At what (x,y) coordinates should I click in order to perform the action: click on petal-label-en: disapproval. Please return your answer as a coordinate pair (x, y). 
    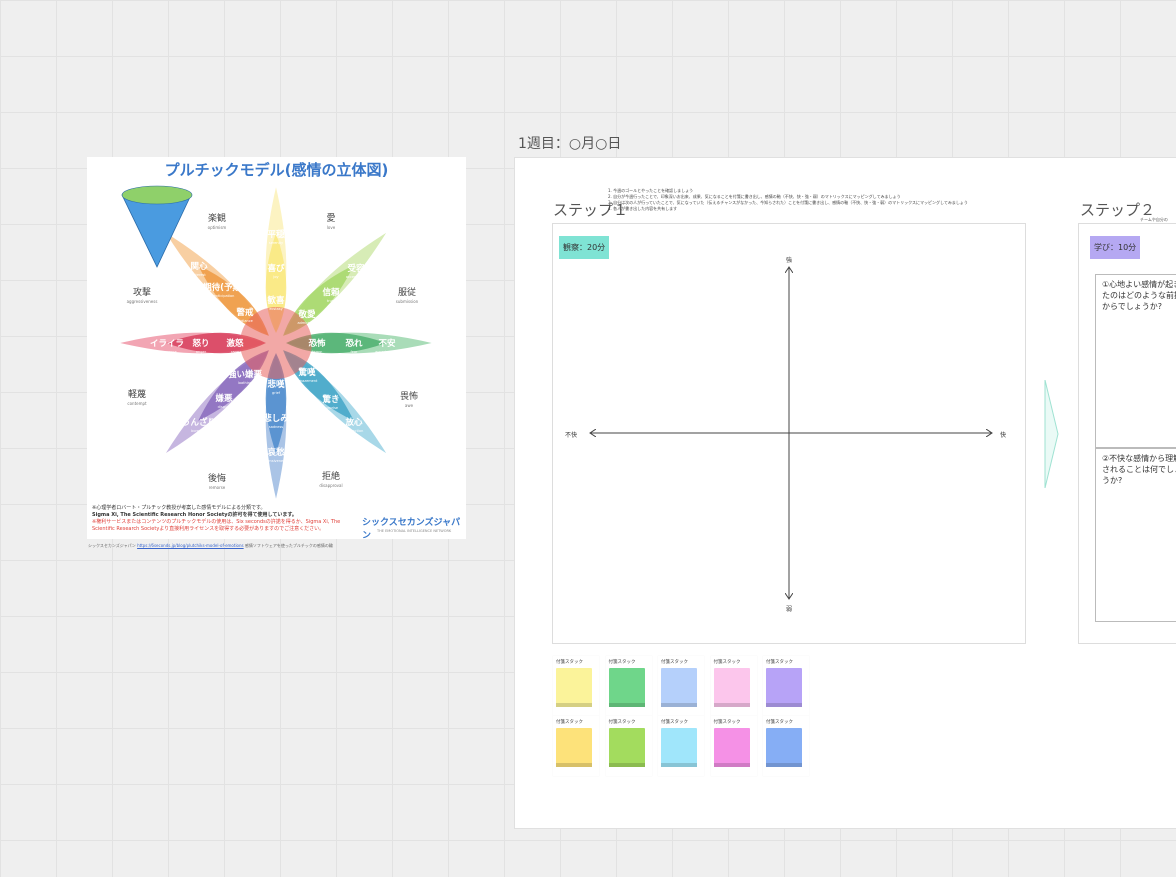
    Looking at the image, I should click on (330, 485).